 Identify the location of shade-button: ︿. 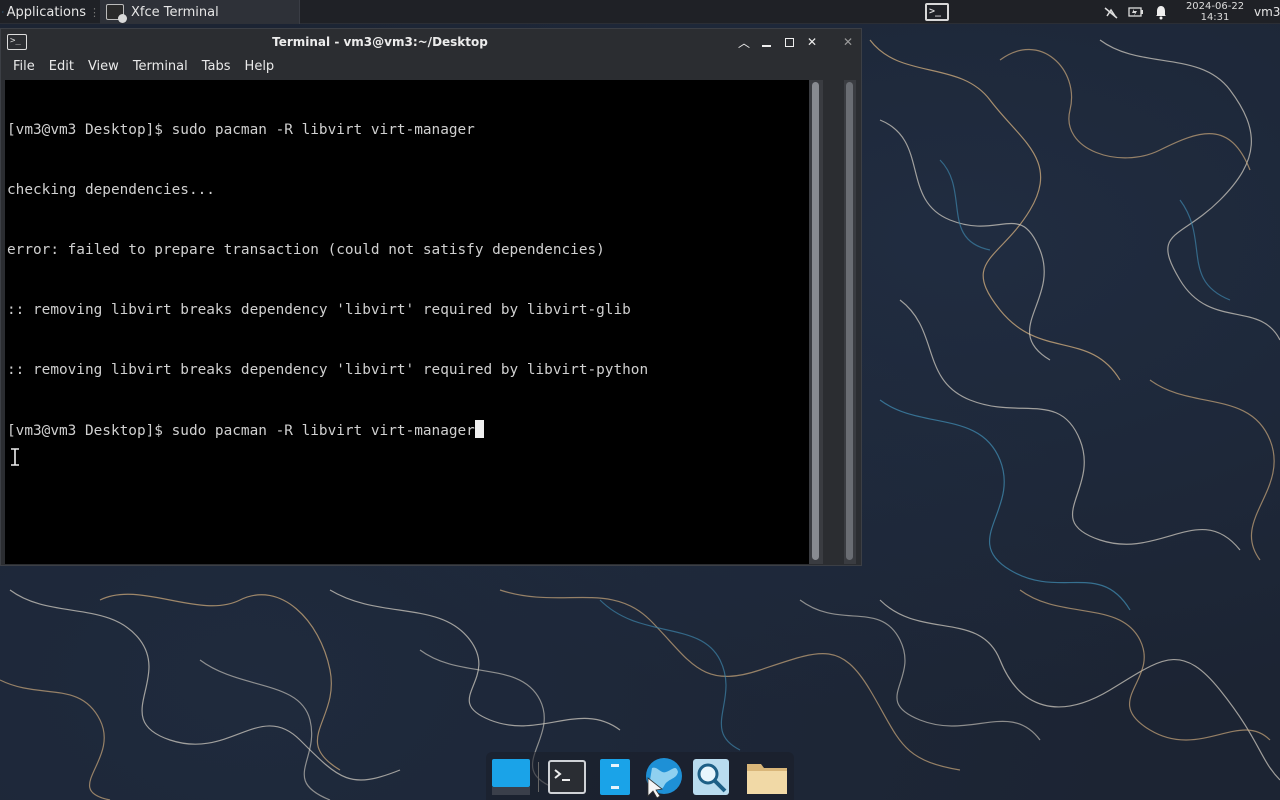
(744, 42).